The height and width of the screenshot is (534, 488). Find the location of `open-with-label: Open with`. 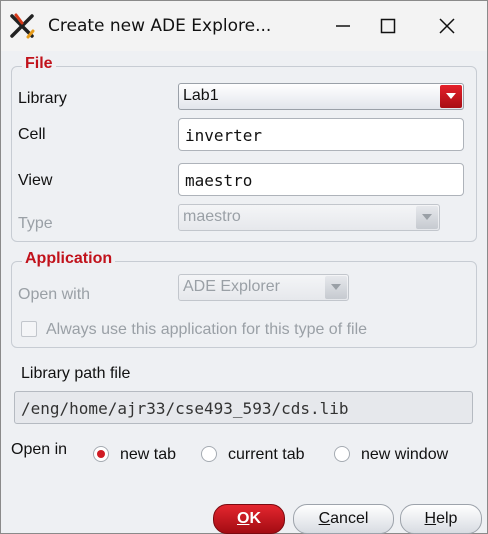

open-with-label: Open with is located at coordinates (54, 294).